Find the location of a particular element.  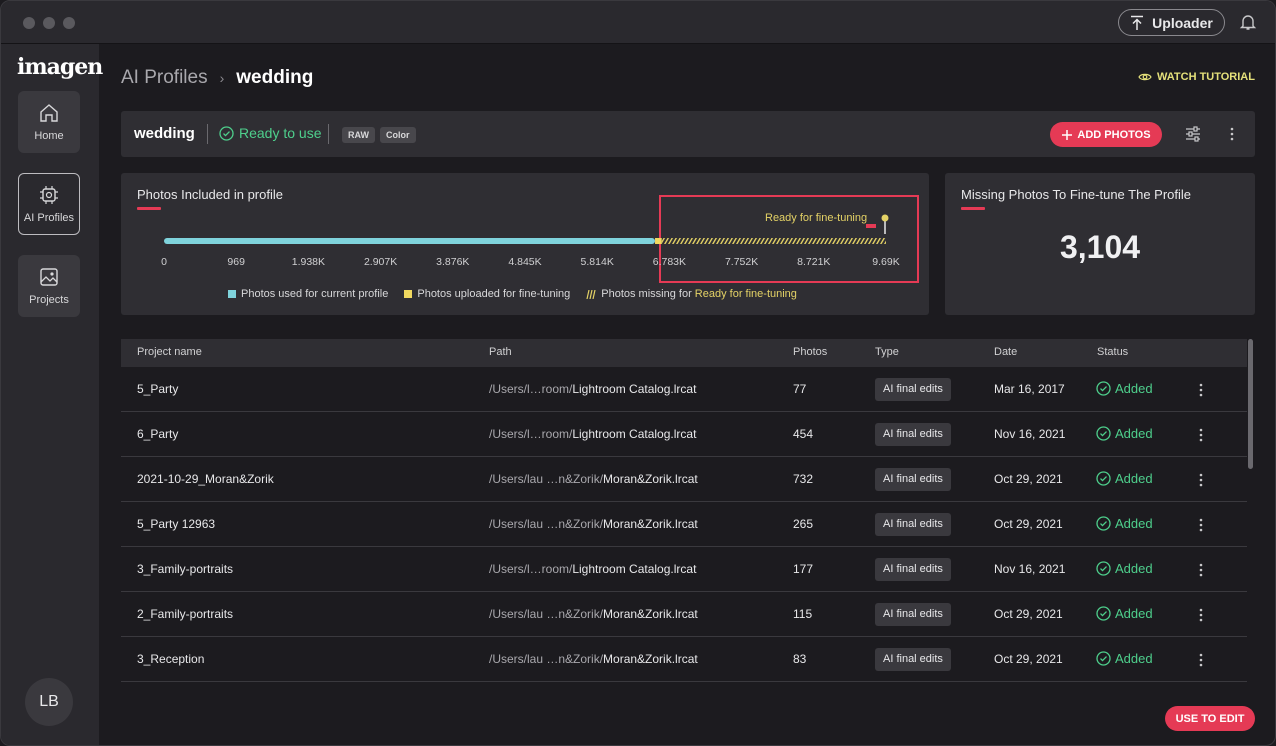

add-photos-button: ADD PHOTOS is located at coordinates (1106, 134).